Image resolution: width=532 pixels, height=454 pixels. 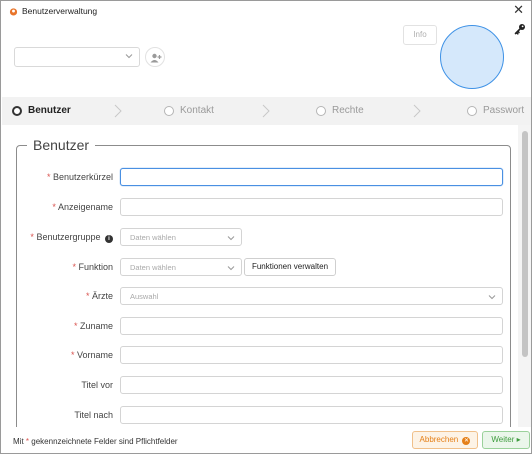 What do you see at coordinates (311, 355) in the screenshot?
I see `vorname-input` at bounding box center [311, 355].